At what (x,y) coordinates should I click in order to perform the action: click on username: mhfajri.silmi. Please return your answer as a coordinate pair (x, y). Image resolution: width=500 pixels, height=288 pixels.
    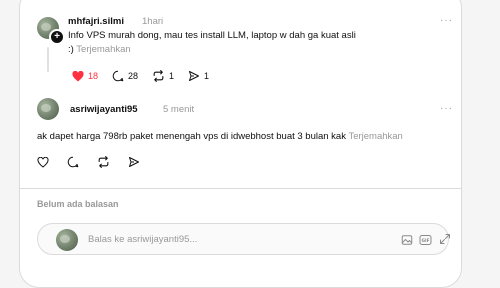
    Looking at the image, I should click on (96, 21).